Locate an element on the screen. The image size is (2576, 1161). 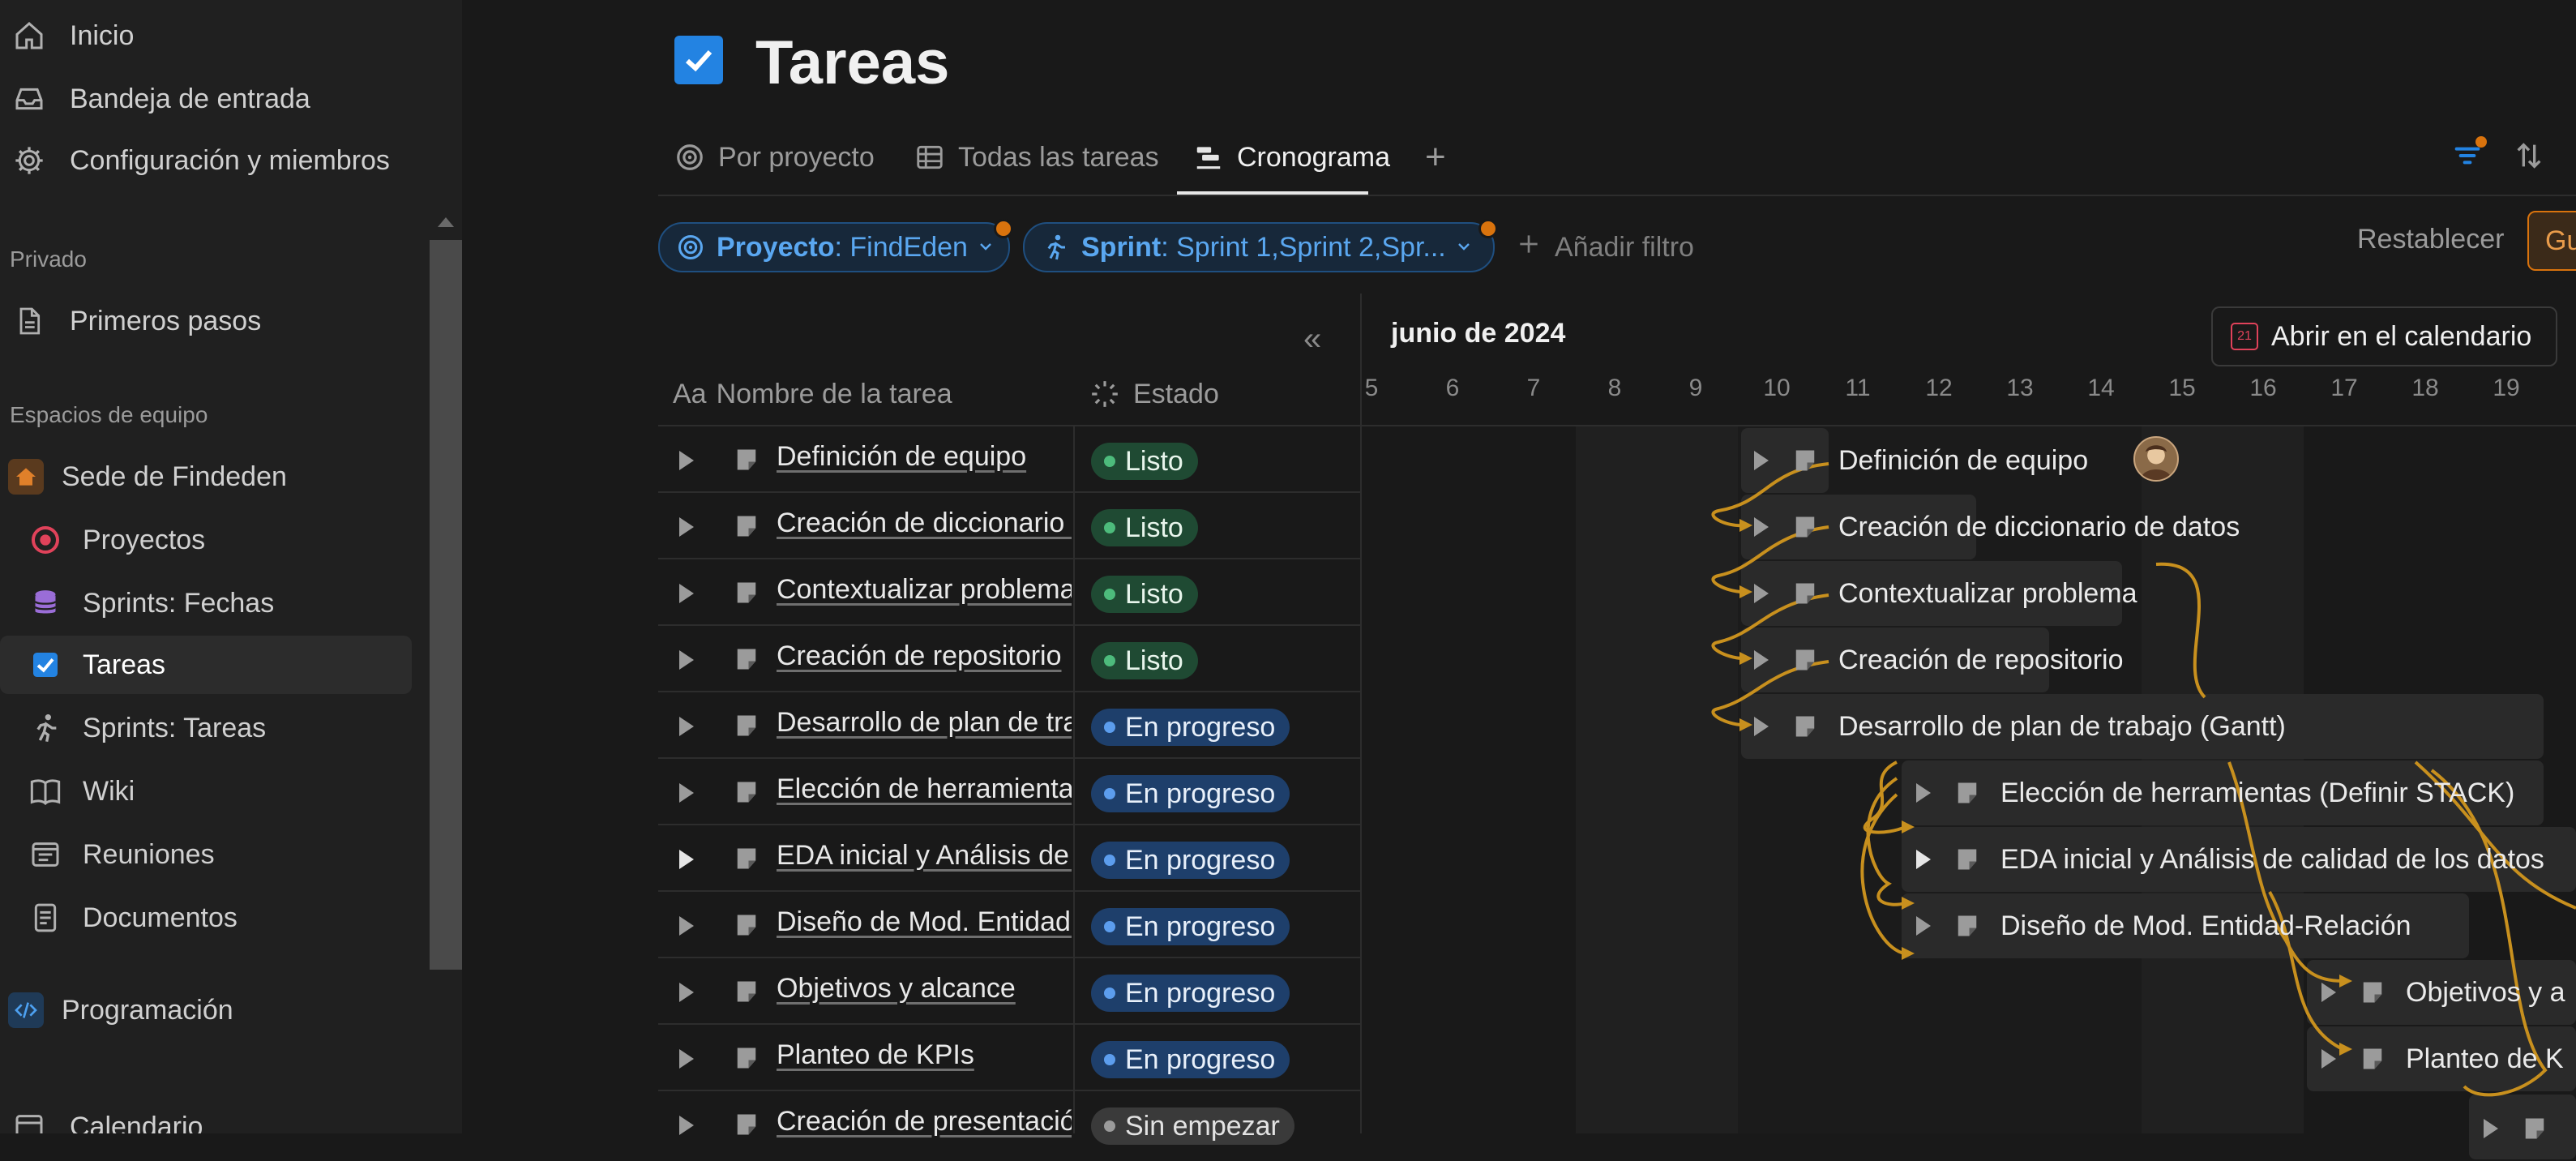
scroll-up-arrow is located at coordinates (446, 222).